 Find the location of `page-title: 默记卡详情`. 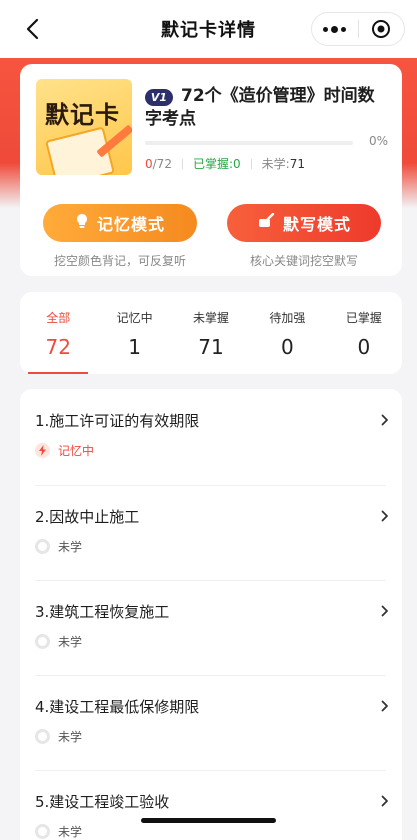

page-title: 默记卡详情 is located at coordinates (208, 30).